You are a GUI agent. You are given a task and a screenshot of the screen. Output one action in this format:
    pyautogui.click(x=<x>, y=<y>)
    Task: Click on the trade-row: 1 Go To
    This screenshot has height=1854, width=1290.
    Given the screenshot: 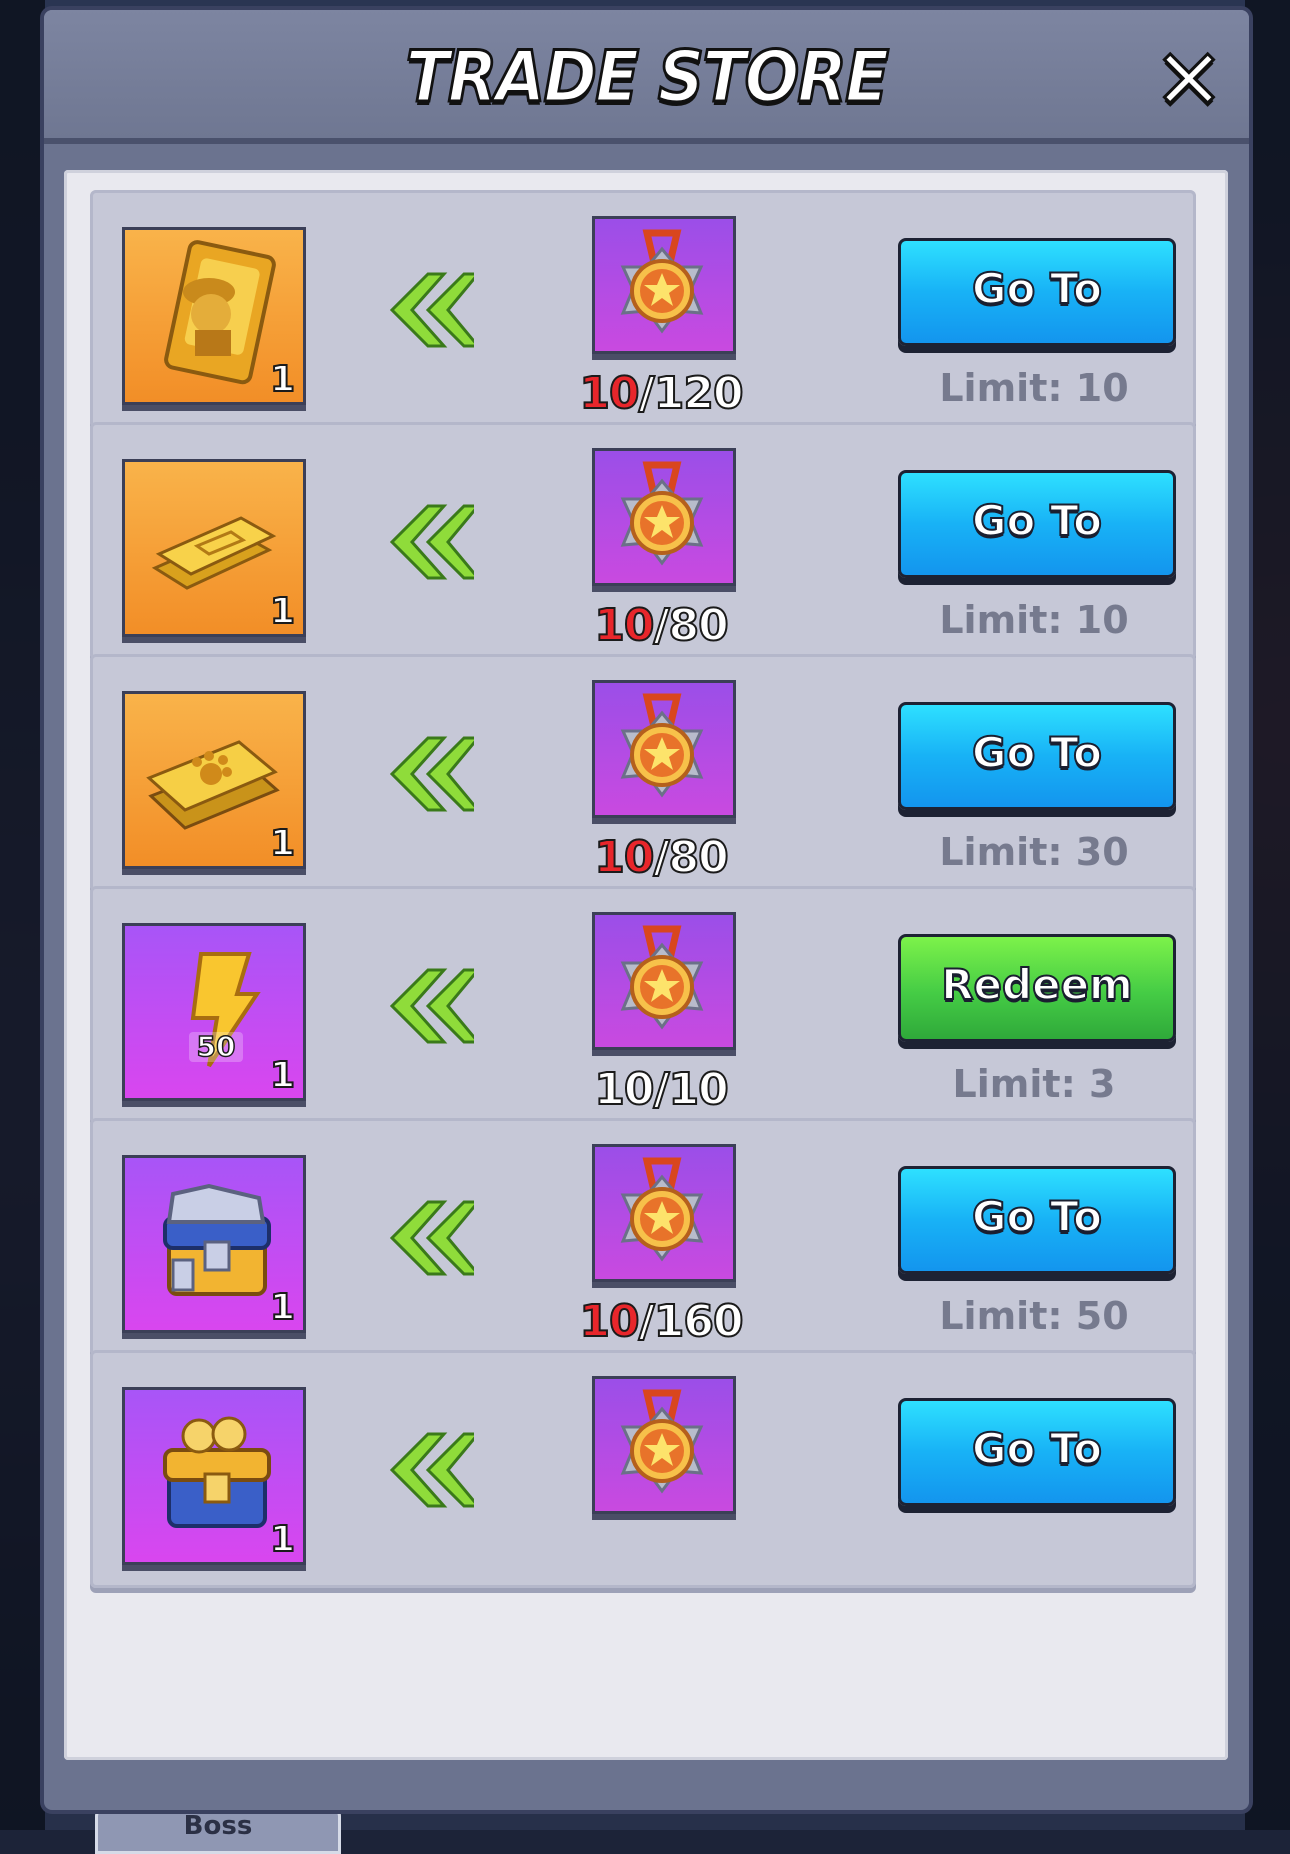 What is the action you would take?
    pyautogui.click(x=643, y=1469)
    